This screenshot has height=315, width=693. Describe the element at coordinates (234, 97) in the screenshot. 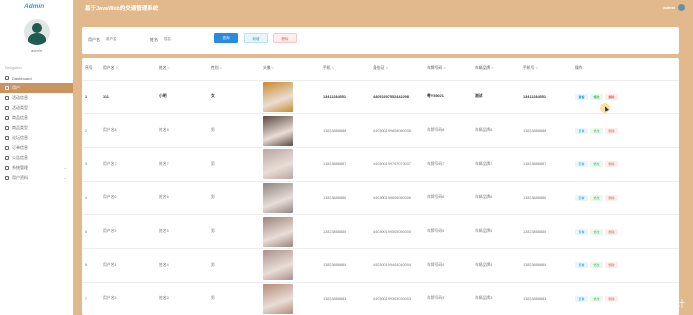

I see `cell-gender: 女` at that location.